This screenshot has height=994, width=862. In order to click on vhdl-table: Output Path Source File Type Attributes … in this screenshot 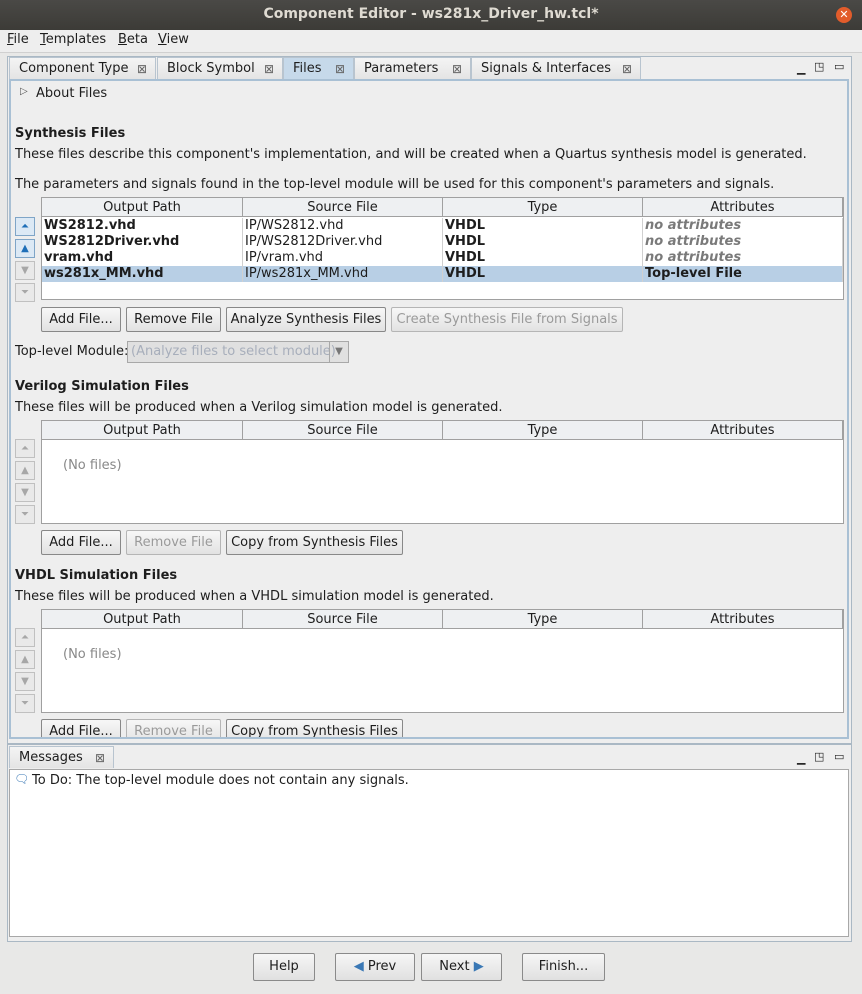, I will do `click(442, 661)`.